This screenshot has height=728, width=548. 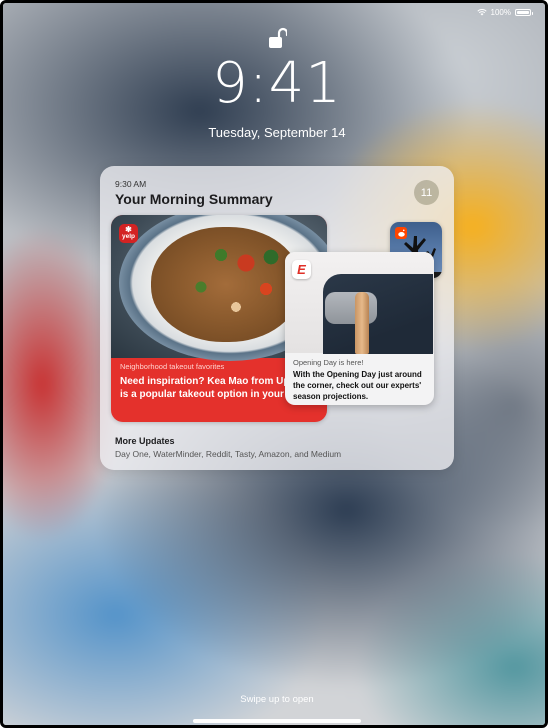 I want to click on summary-title: Your Morning Summary, so click(x=194, y=199).